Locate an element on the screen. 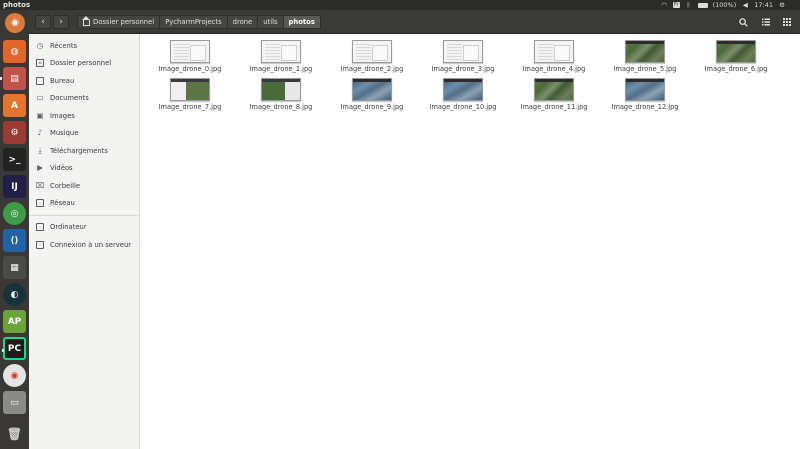 The image size is (800, 449). file-name: Image_drone_9.jpg is located at coordinates (372, 107).